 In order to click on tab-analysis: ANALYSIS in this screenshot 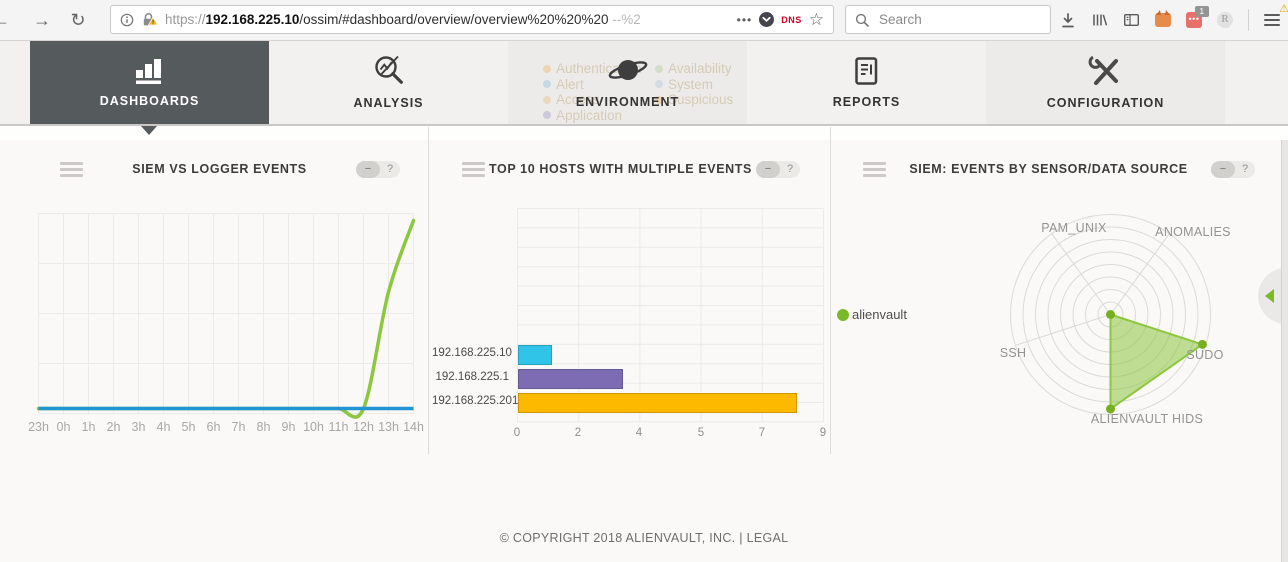, I will do `click(388, 82)`.